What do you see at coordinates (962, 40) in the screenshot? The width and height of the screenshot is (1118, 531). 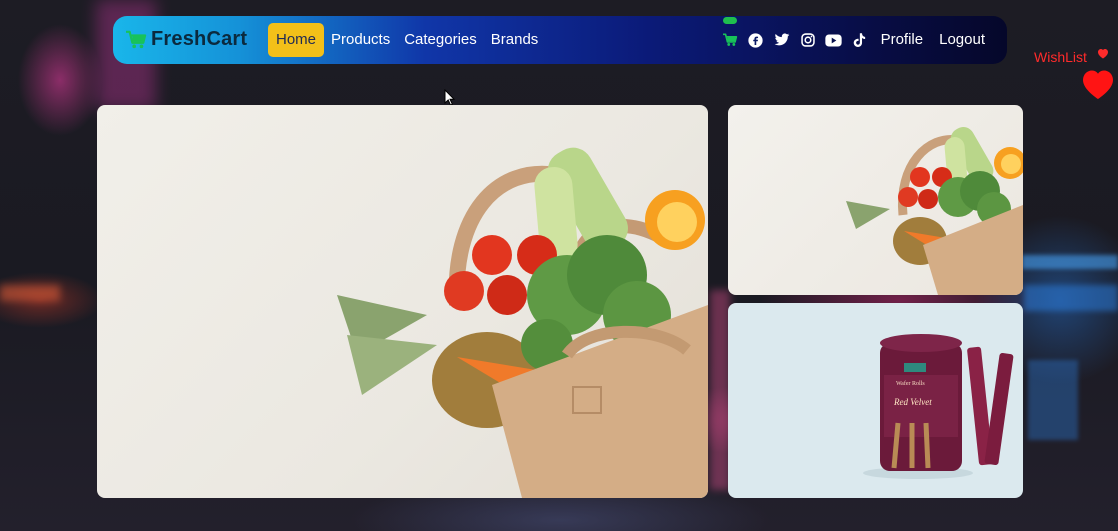 I see `logout-link: Logout` at bounding box center [962, 40].